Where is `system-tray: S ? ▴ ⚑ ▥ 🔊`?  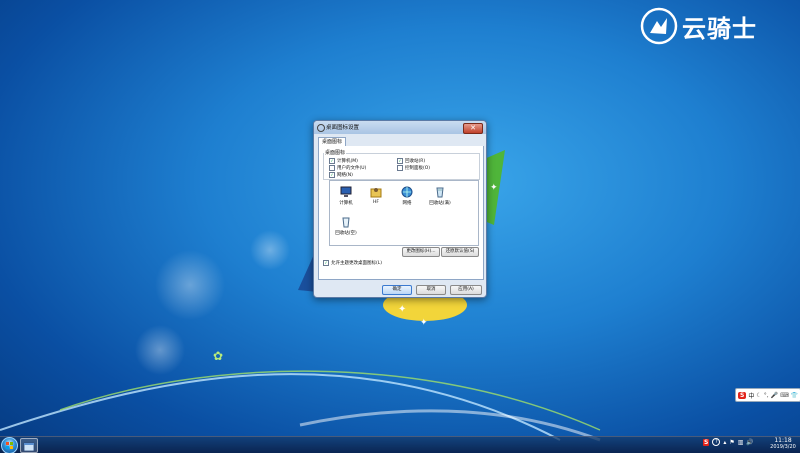 system-tray: S ? ▴ ⚑ ▥ 🔊 is located at coordinates (728, 442).